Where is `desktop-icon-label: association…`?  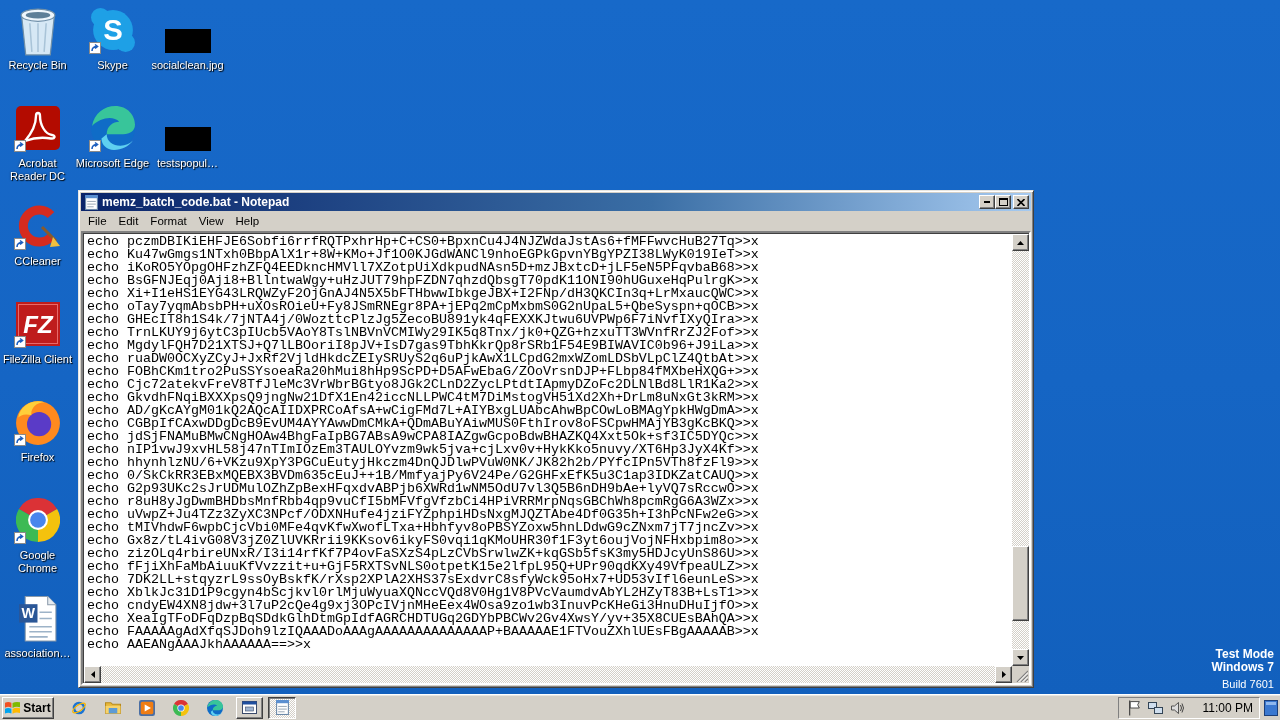
desktop-icon-label: association… is located at coordinates (37, 653).